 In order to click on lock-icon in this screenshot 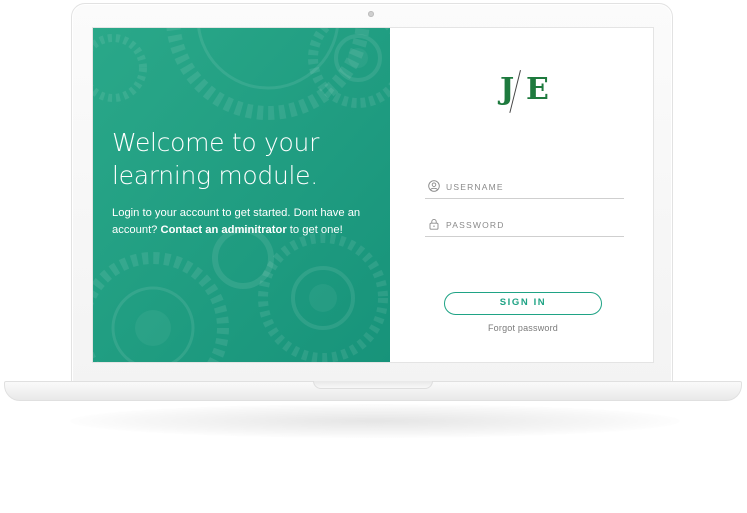, I will do `click(434, 224)`.